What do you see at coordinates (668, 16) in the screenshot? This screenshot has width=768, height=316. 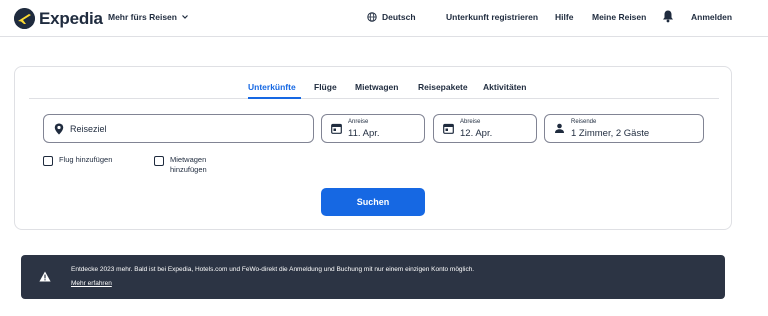 I see `bell-icon` at bounding box center [668, 16].